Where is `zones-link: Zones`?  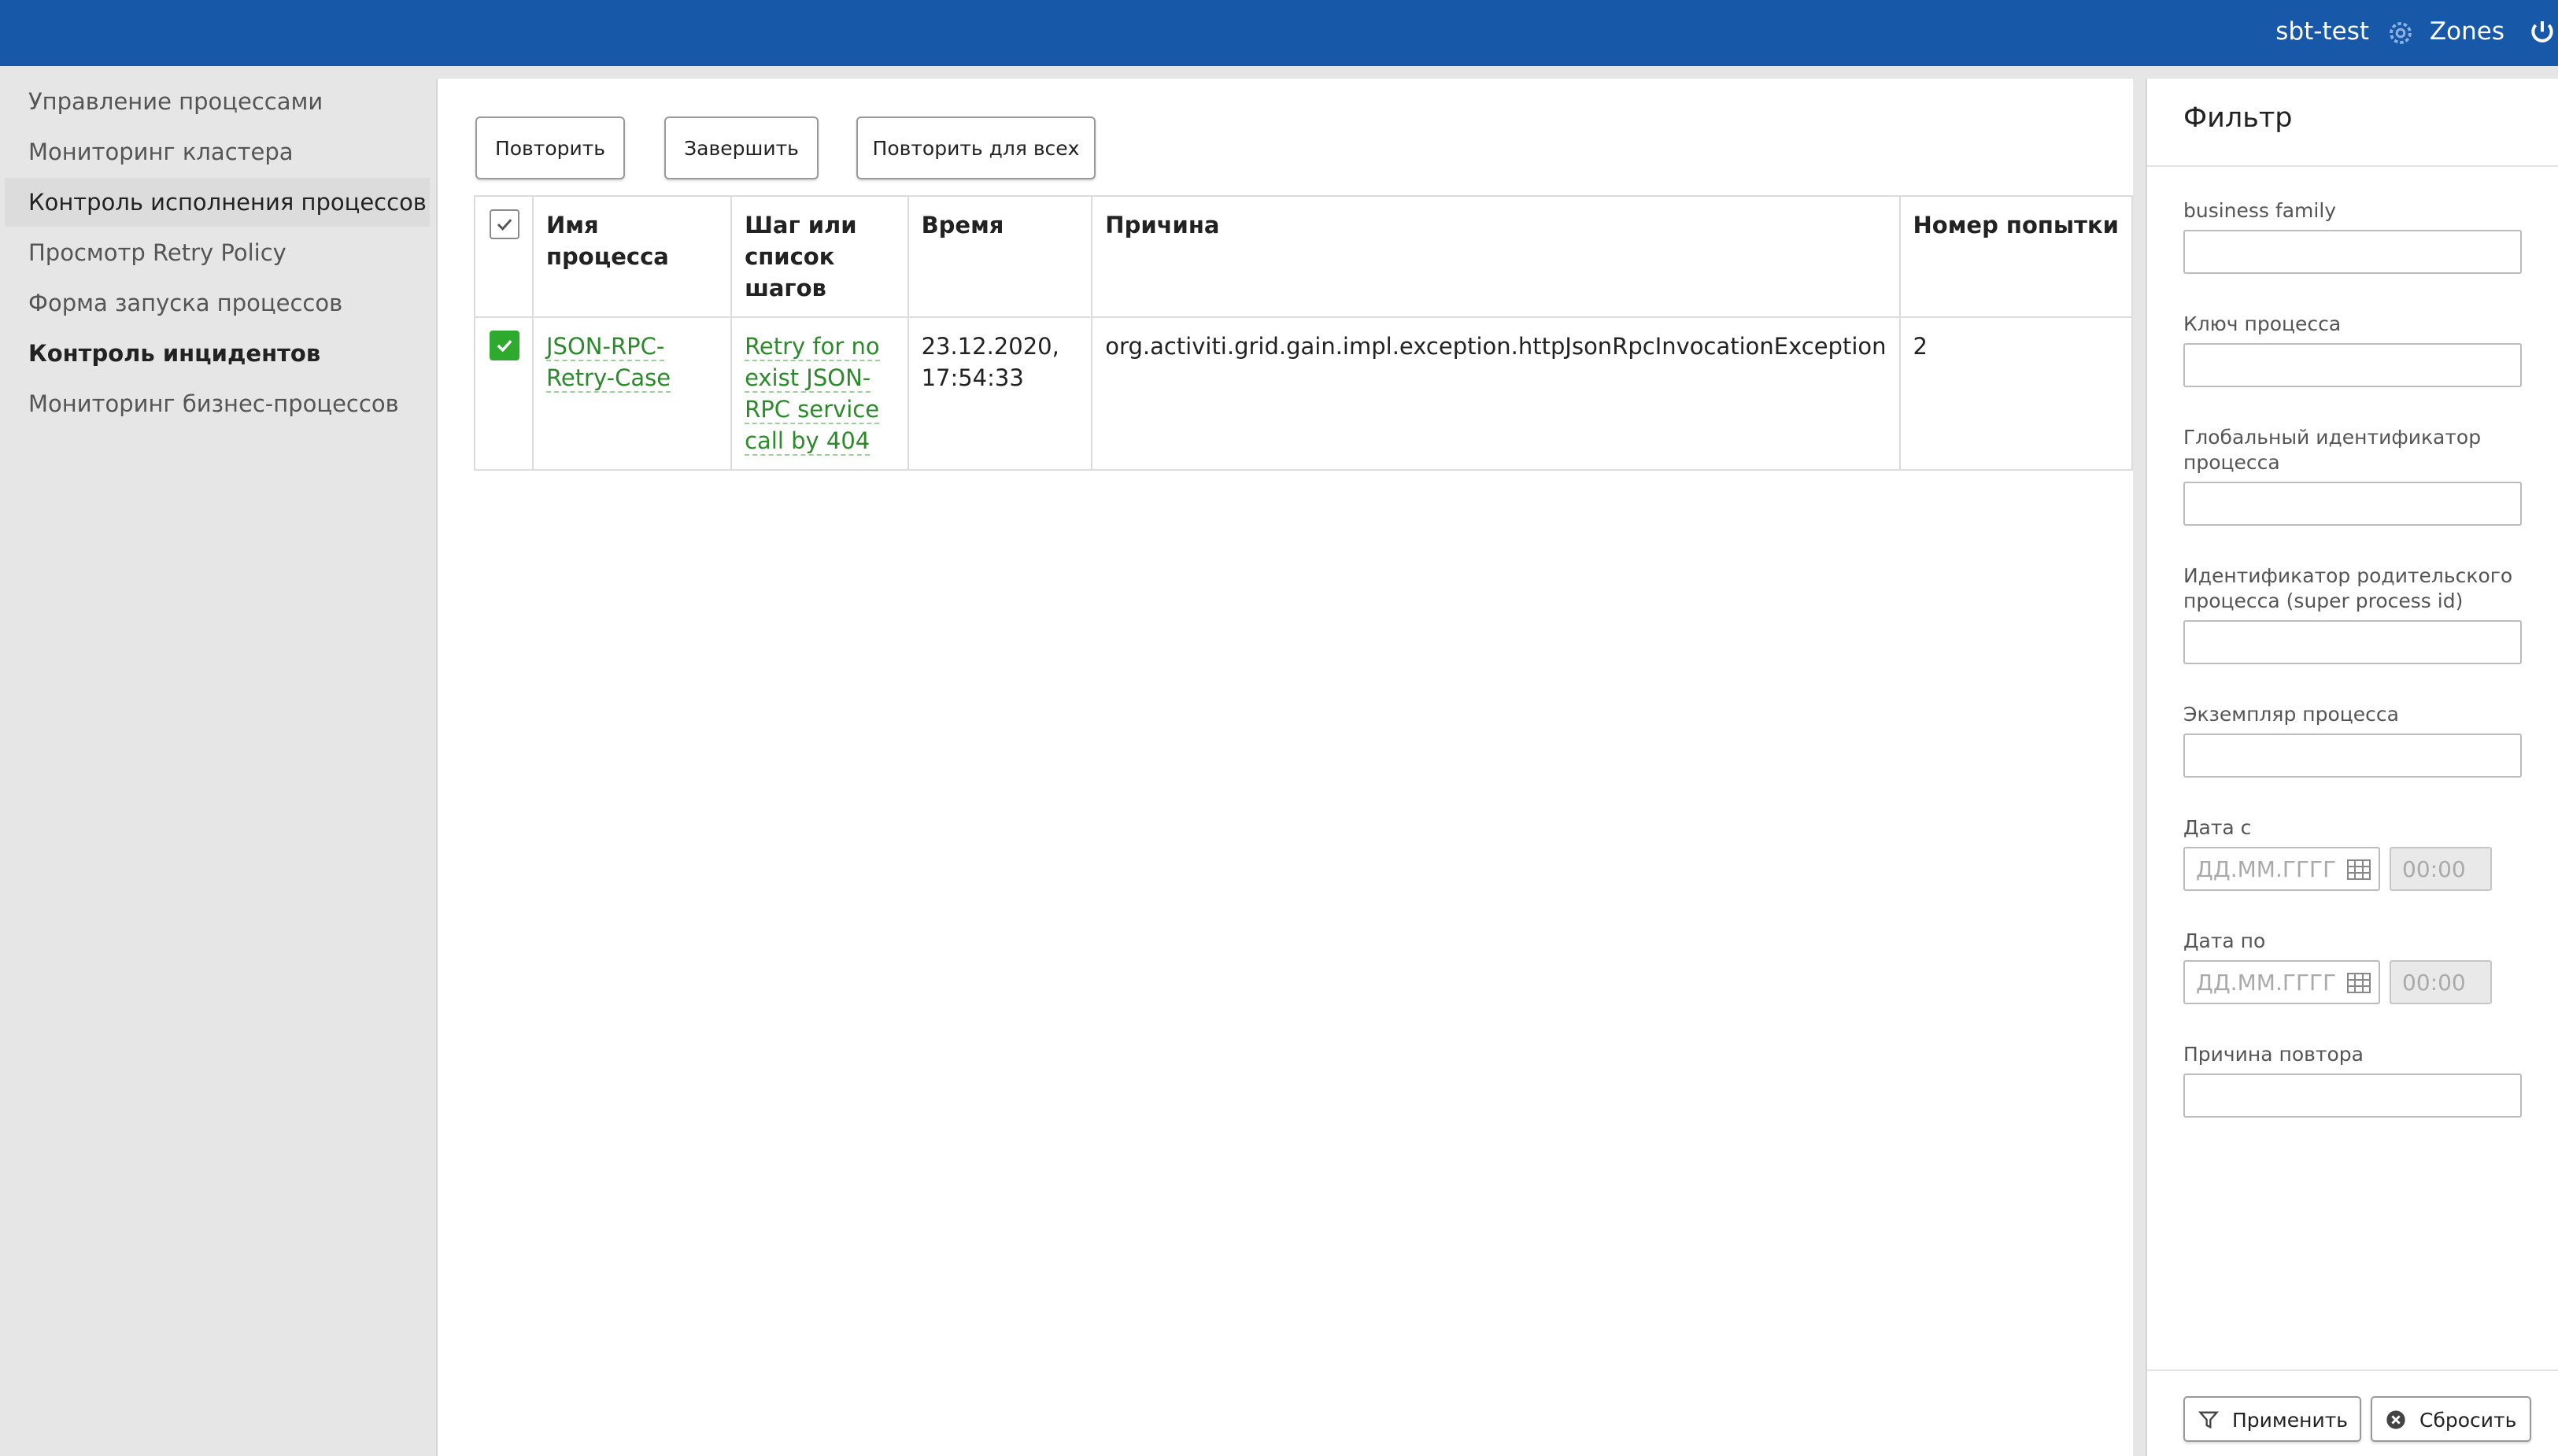
zones-link: Zones is located at coordinates (2467, 31).